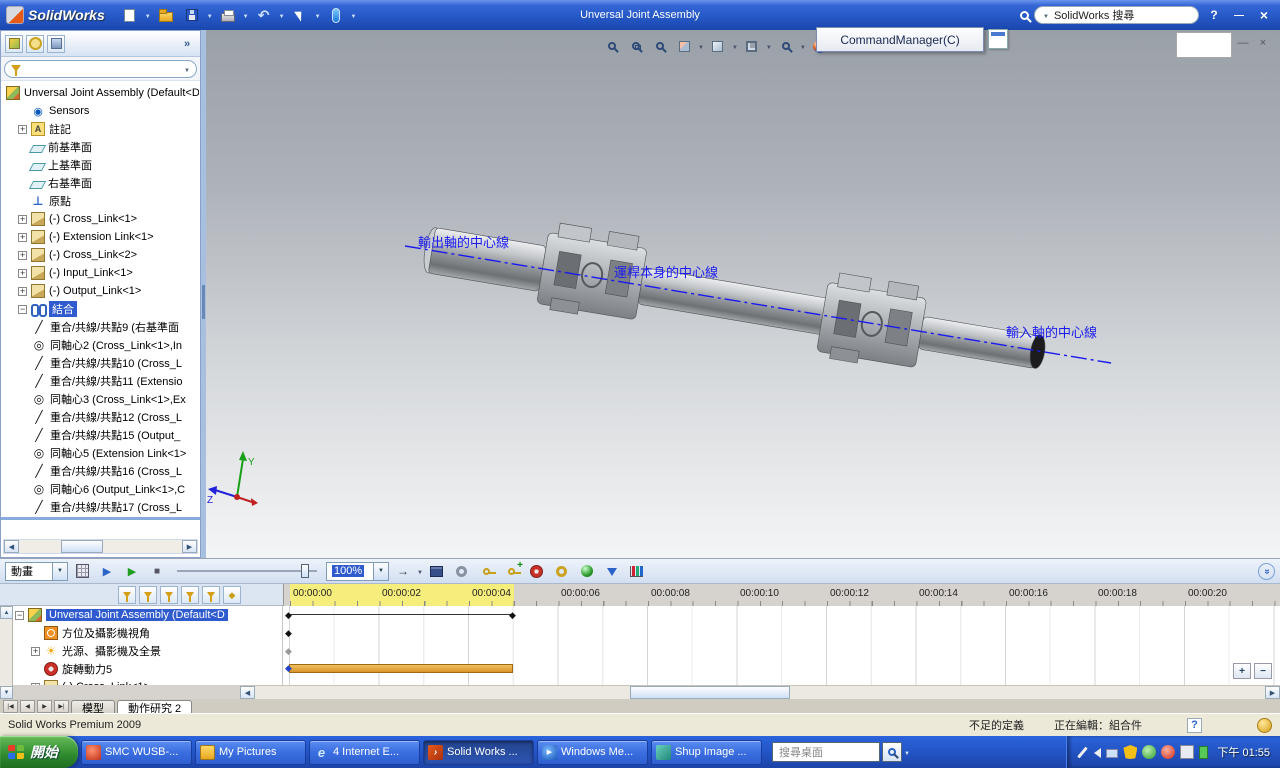  I want to click on filter-selected-button, so click(190, 595).